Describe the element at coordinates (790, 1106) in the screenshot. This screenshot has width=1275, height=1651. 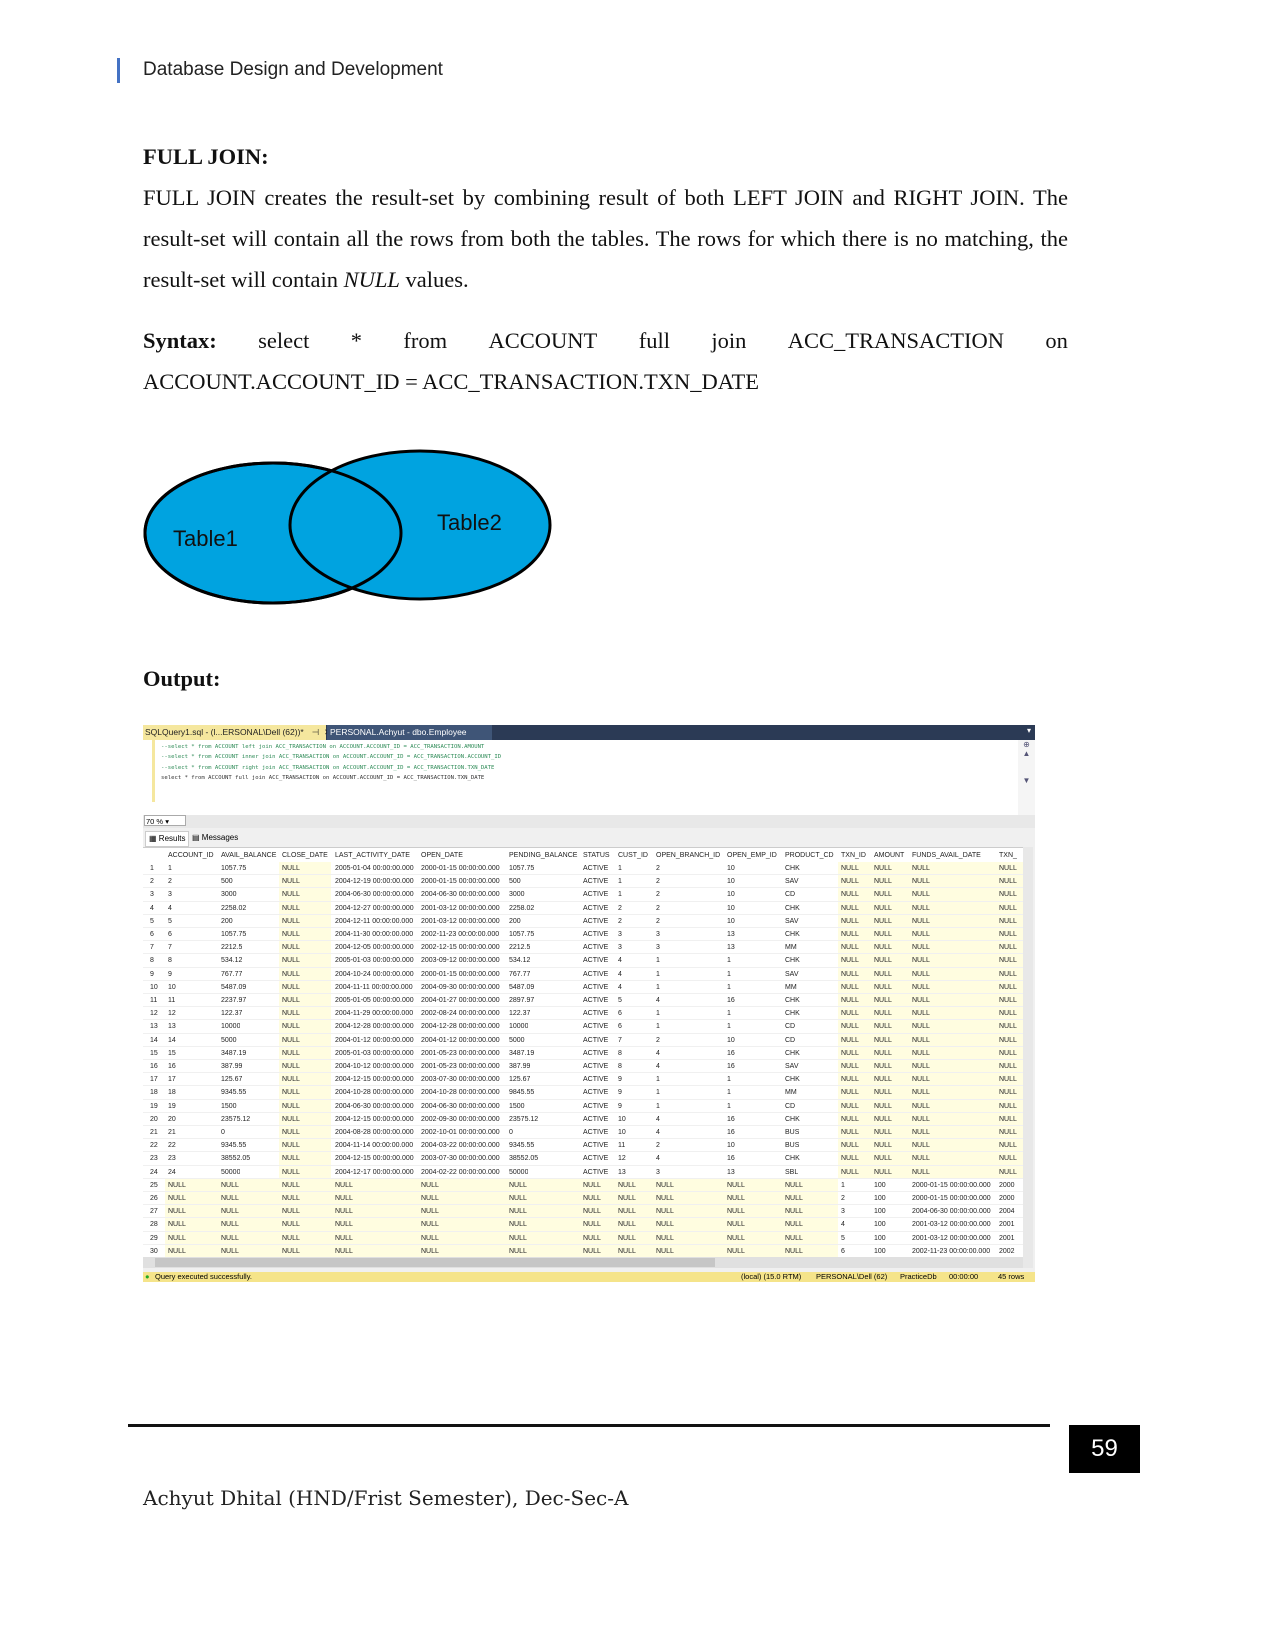
I see `table-cell: CD` at that location.